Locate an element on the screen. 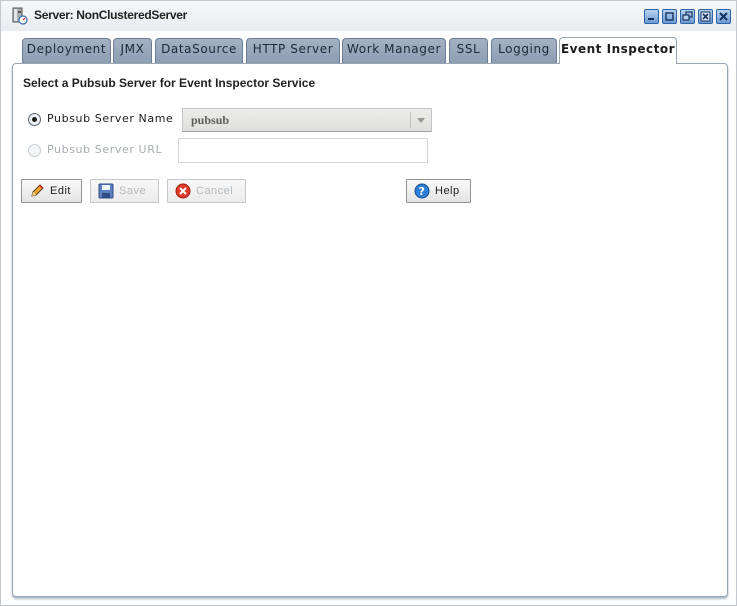 The width and height of the screenshot is (737, 606). help-icon: ? is located at coordinates (422, 191).